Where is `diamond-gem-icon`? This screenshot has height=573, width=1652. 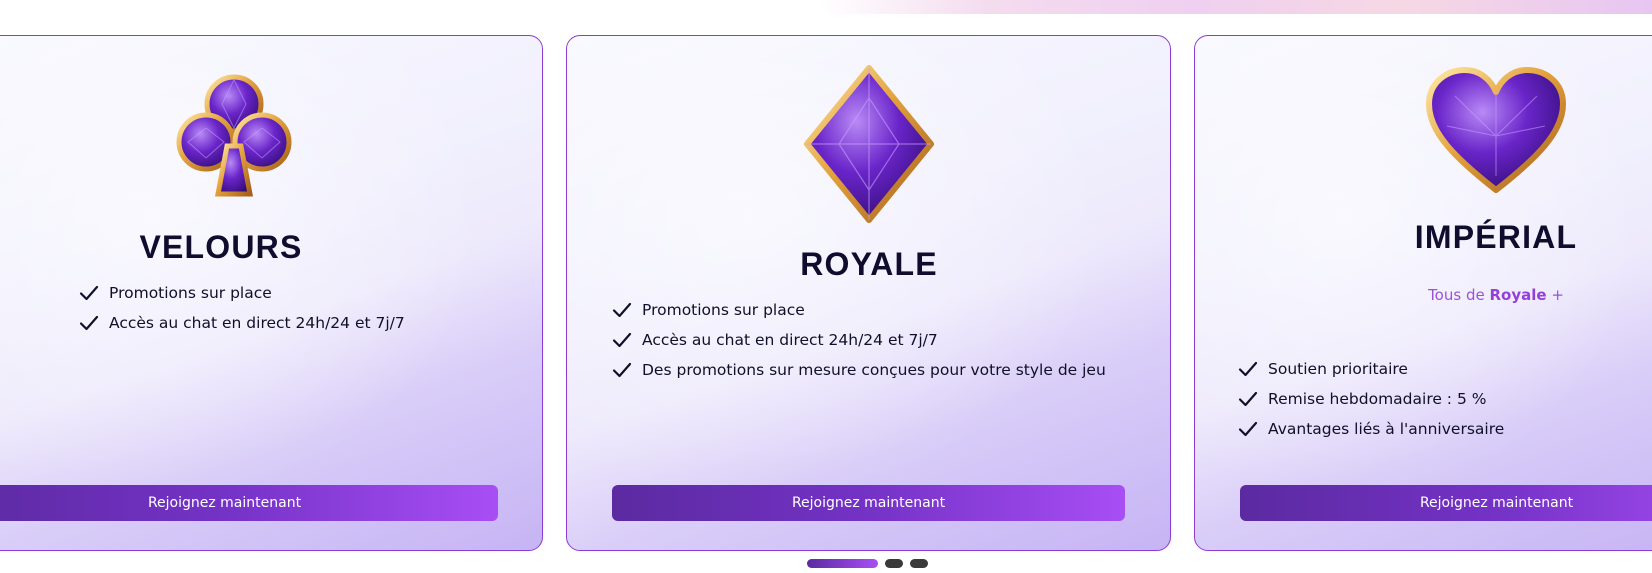 diamond-gem-icon is located at coordinates (869, 144).